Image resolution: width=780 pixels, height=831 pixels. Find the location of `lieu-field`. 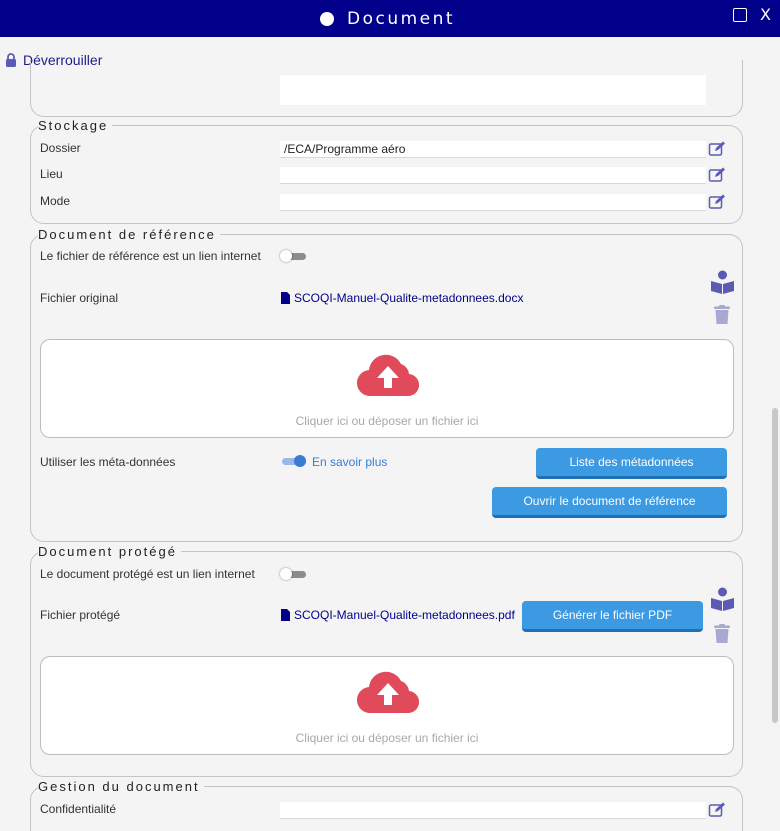

lieu-field is located at coordinates (493, 175).